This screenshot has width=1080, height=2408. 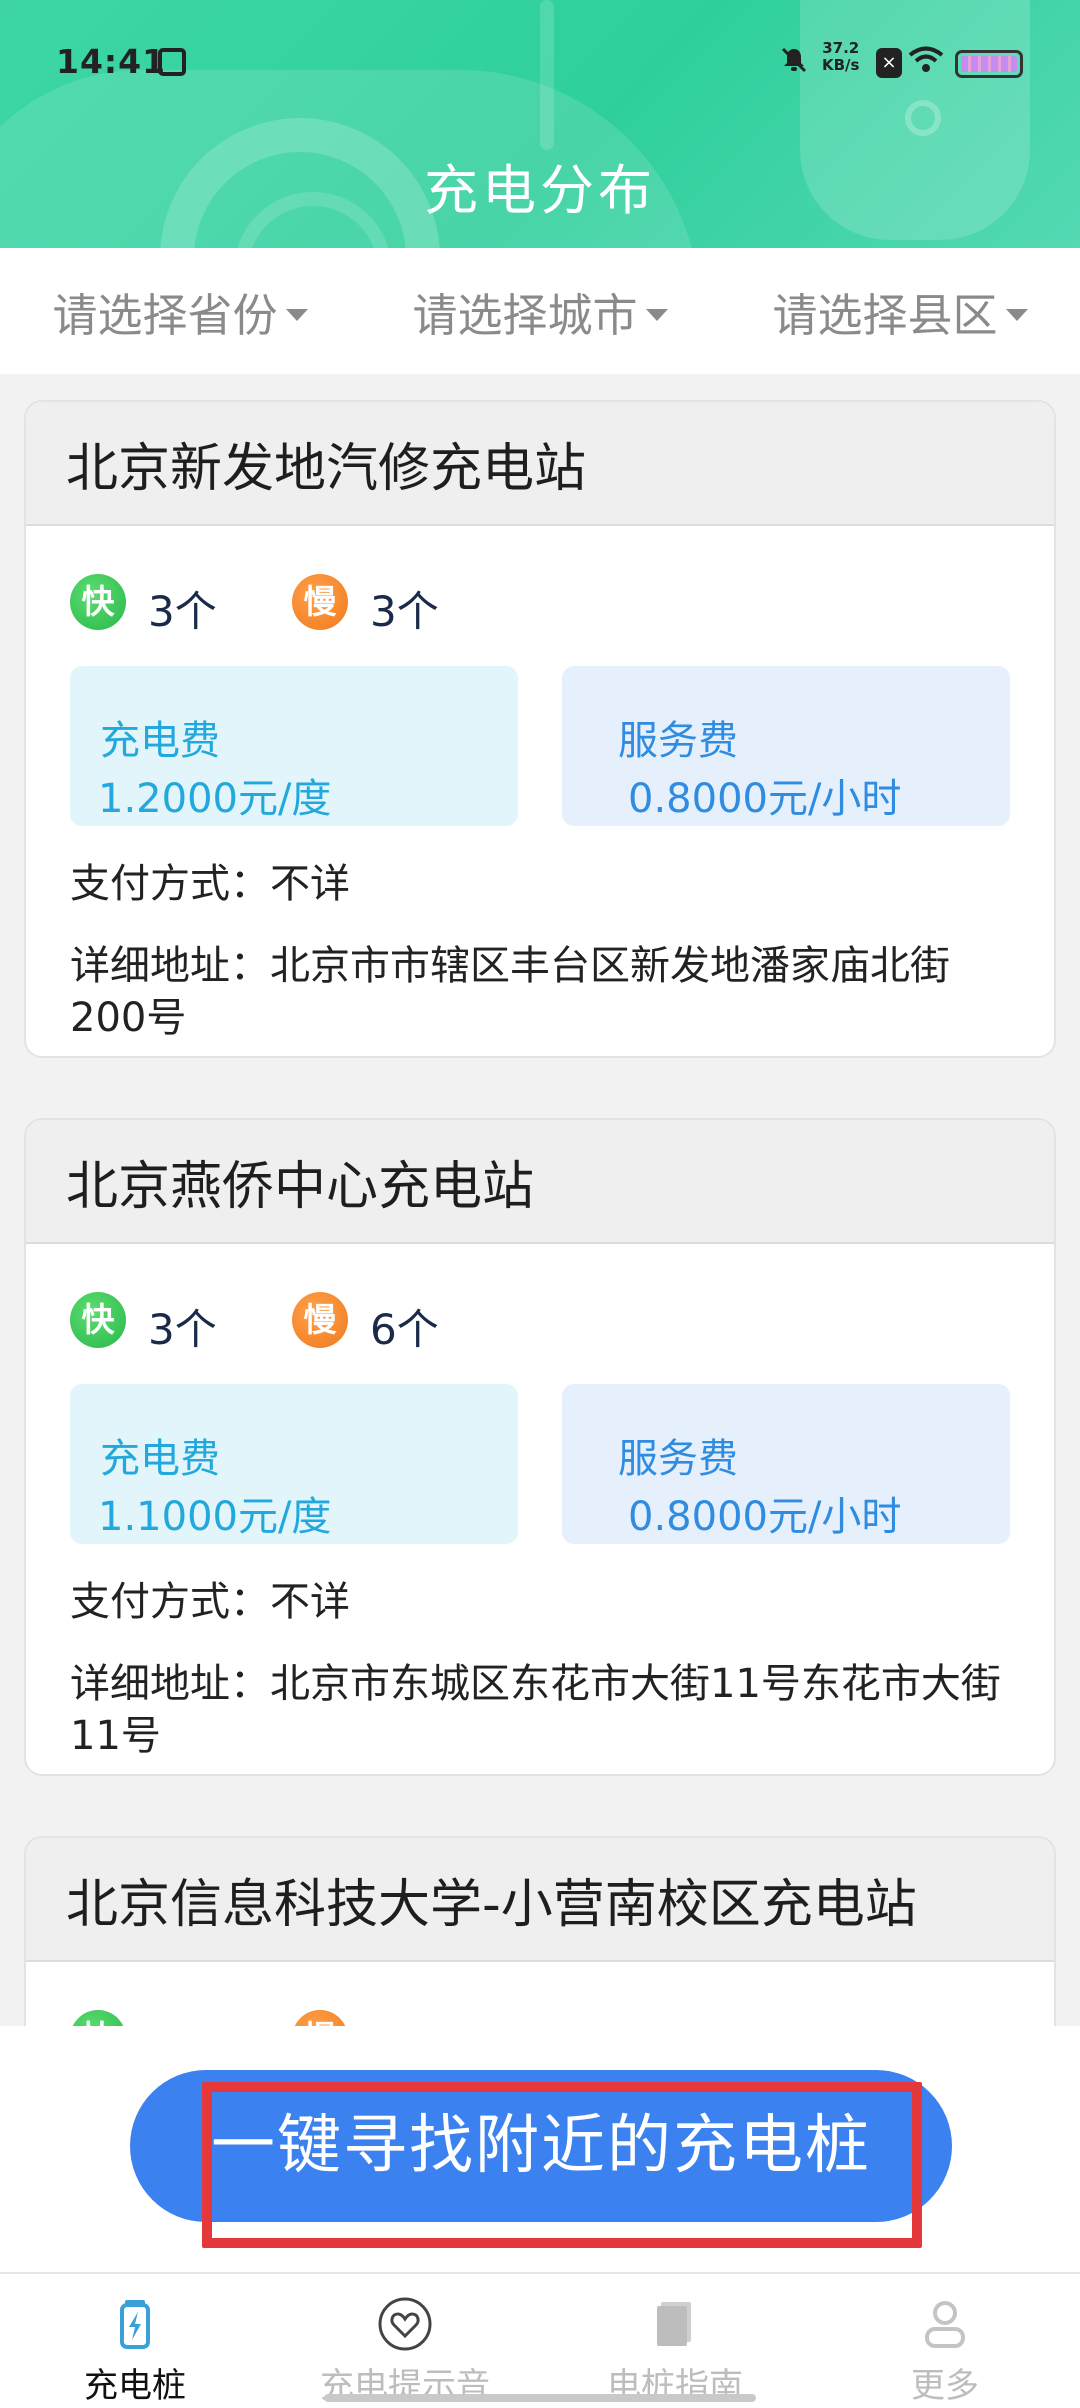 I want to click on status-time: 14:41, so click(x=111, y=61).